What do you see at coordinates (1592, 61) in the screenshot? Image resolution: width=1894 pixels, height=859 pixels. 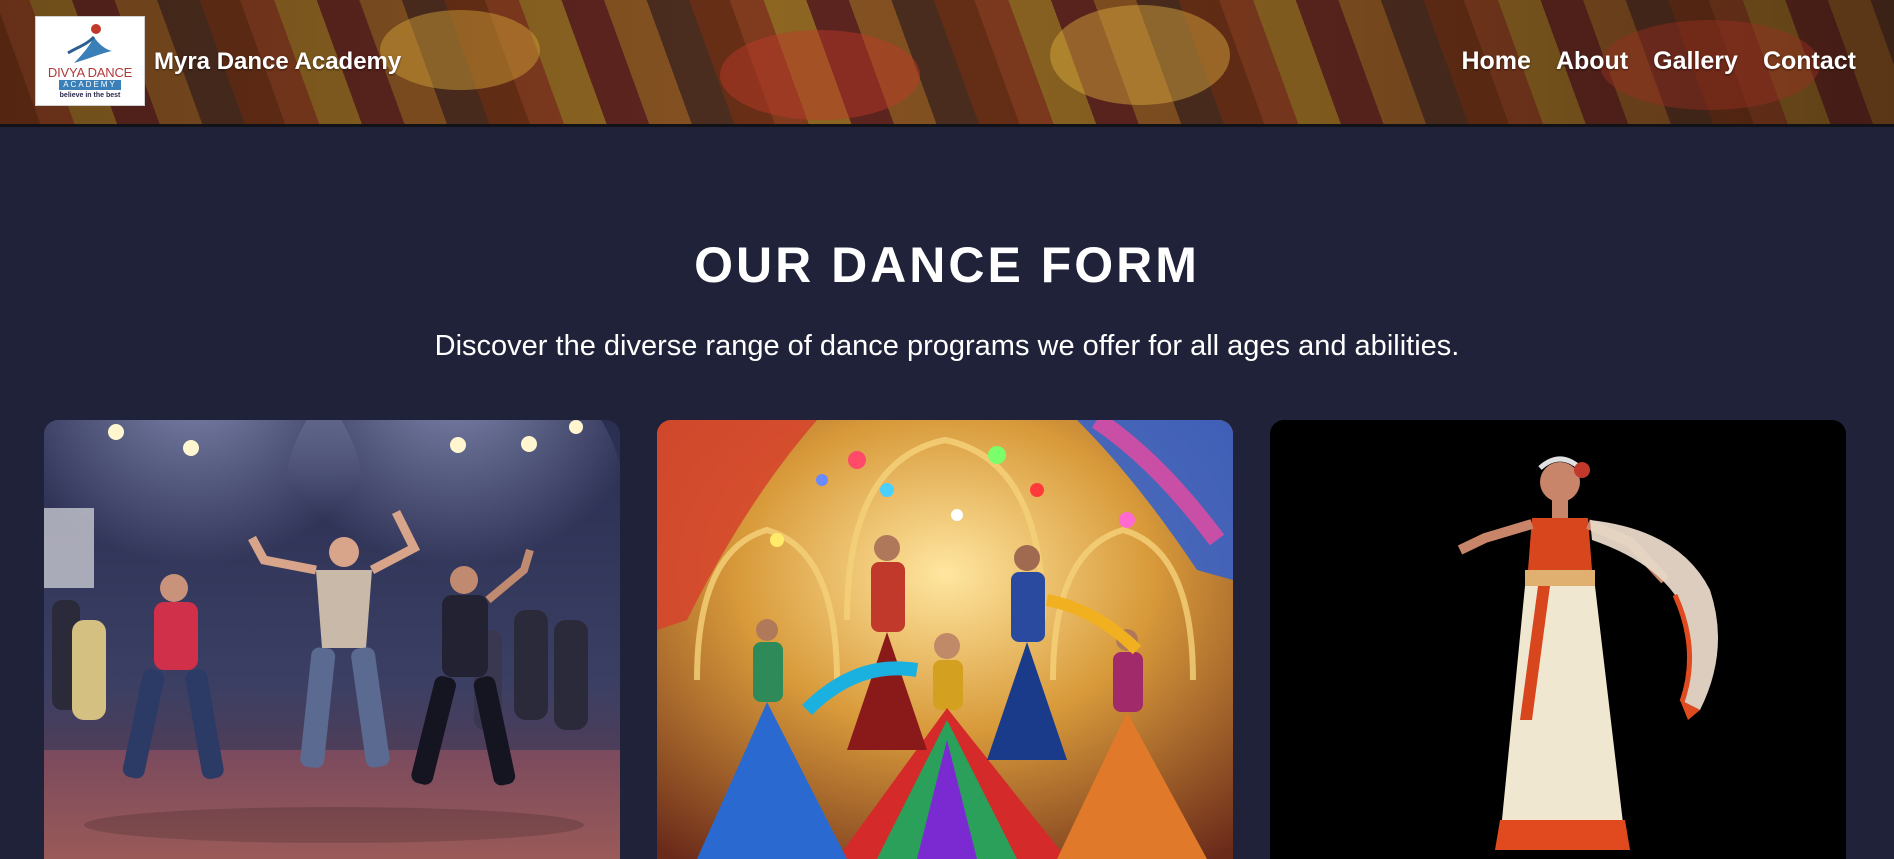 I see `nav-link-about: About` at bounding box center [1592, 61].